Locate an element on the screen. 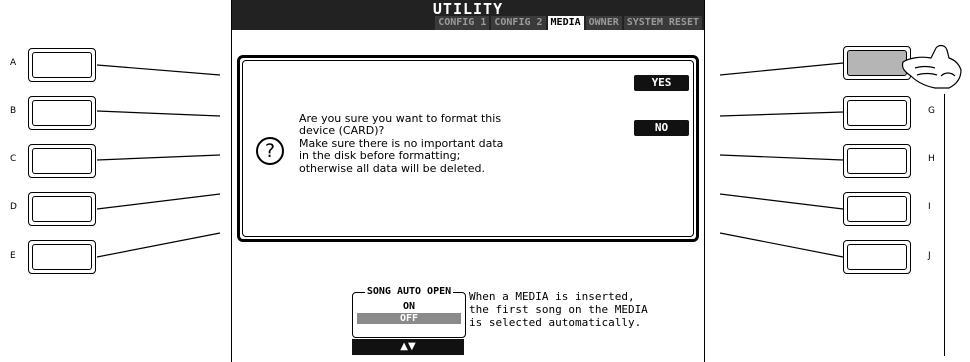 Image resolution: width=970 pixels, height=362 pixels. song-auto-open-selector: SONG AUTO OPEN ON OFF is located at coordinates (409, 312).